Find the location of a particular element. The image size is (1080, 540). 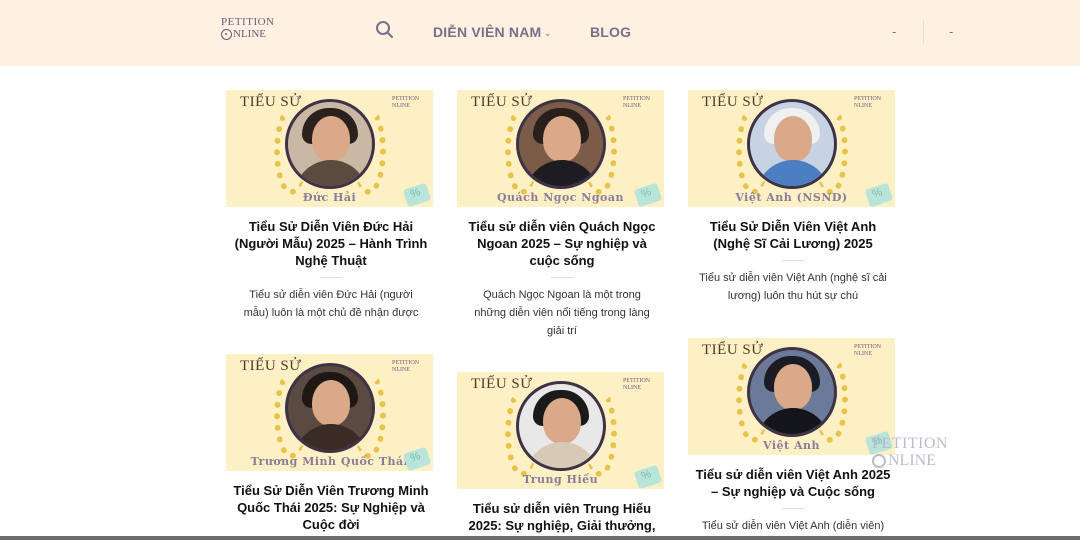

site-logo: PETITION NLINE is located at coordinates (253, 33).